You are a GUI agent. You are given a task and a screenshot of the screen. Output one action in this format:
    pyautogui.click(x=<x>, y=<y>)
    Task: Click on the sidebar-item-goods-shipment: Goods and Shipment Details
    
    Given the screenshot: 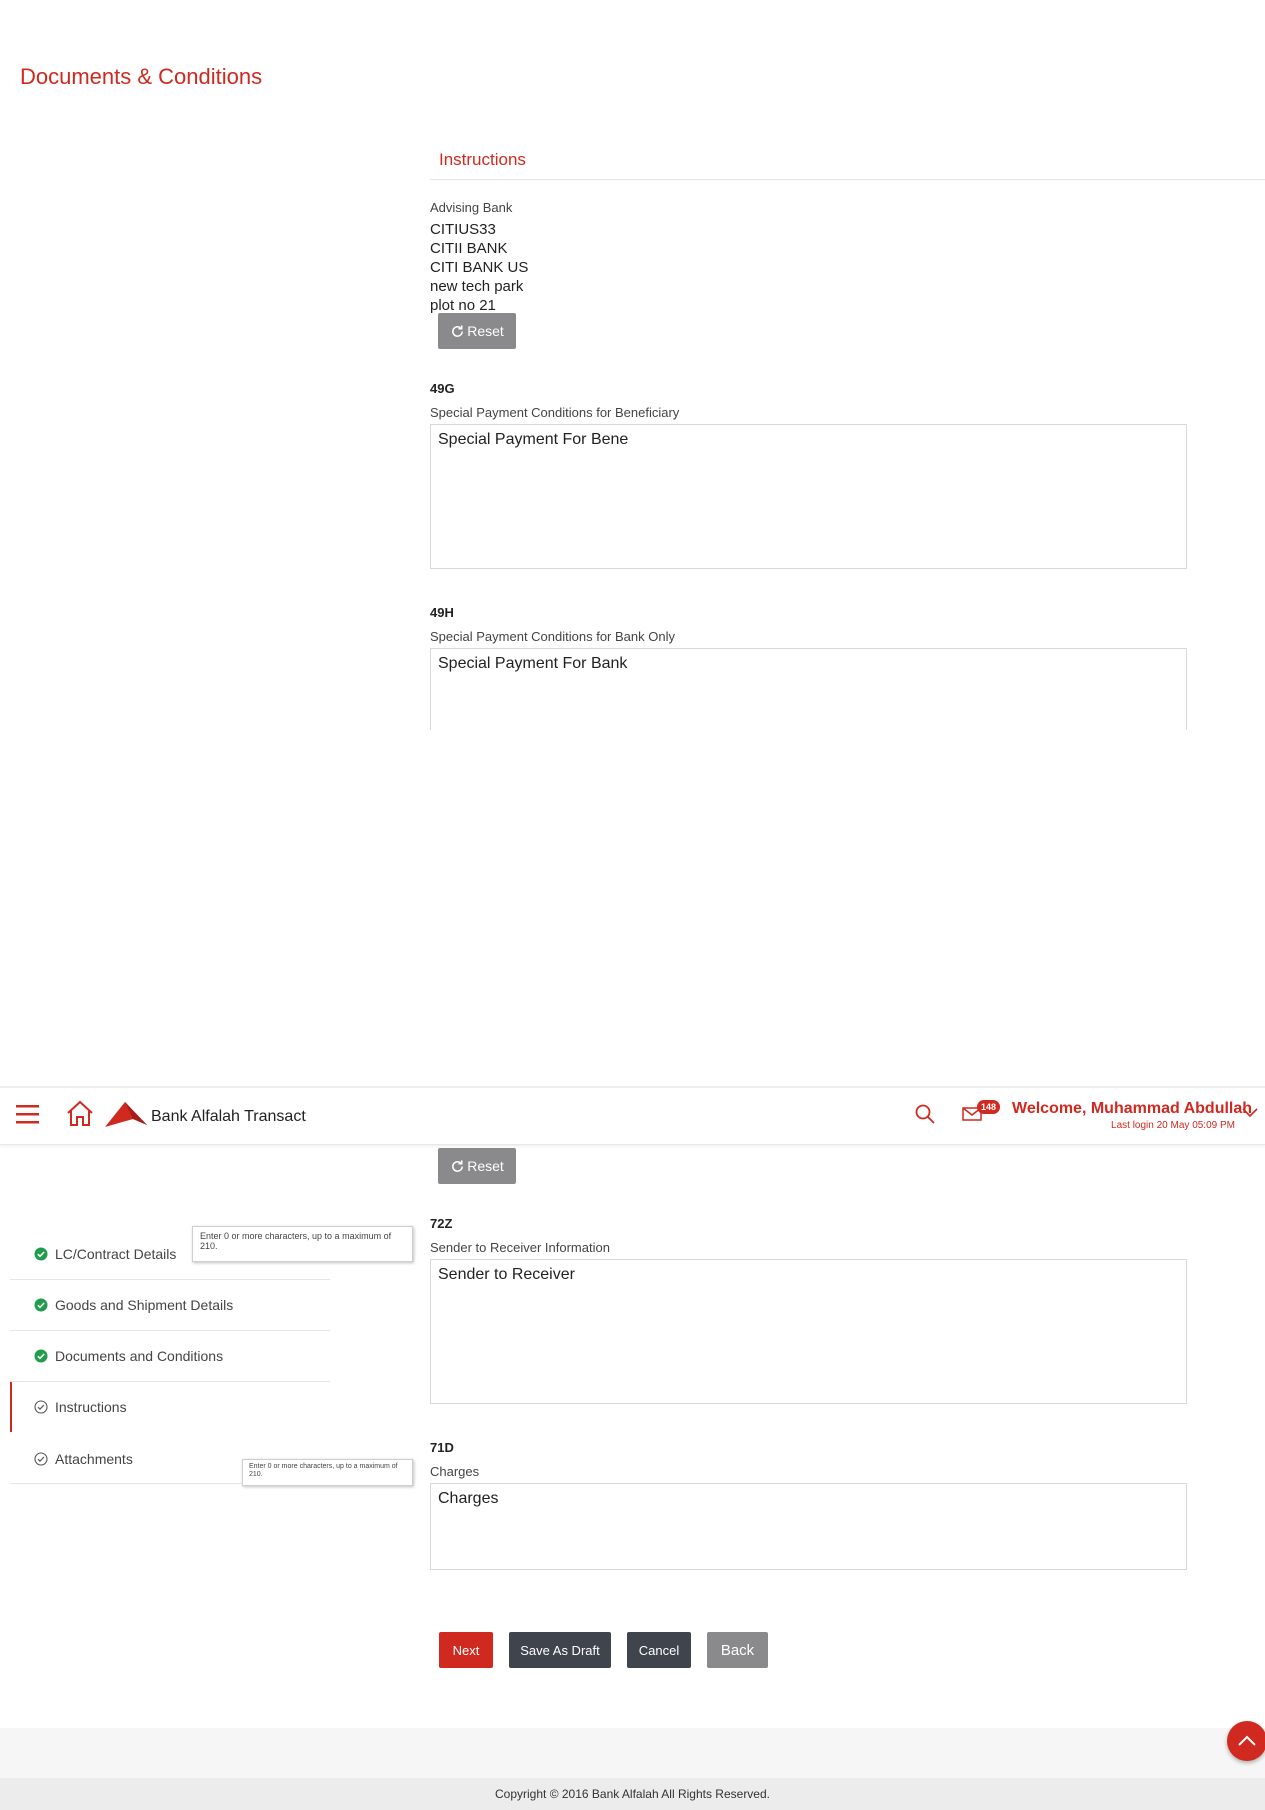 What is the action you would take?
    pyautogui.click(x=170, y=1305)
    